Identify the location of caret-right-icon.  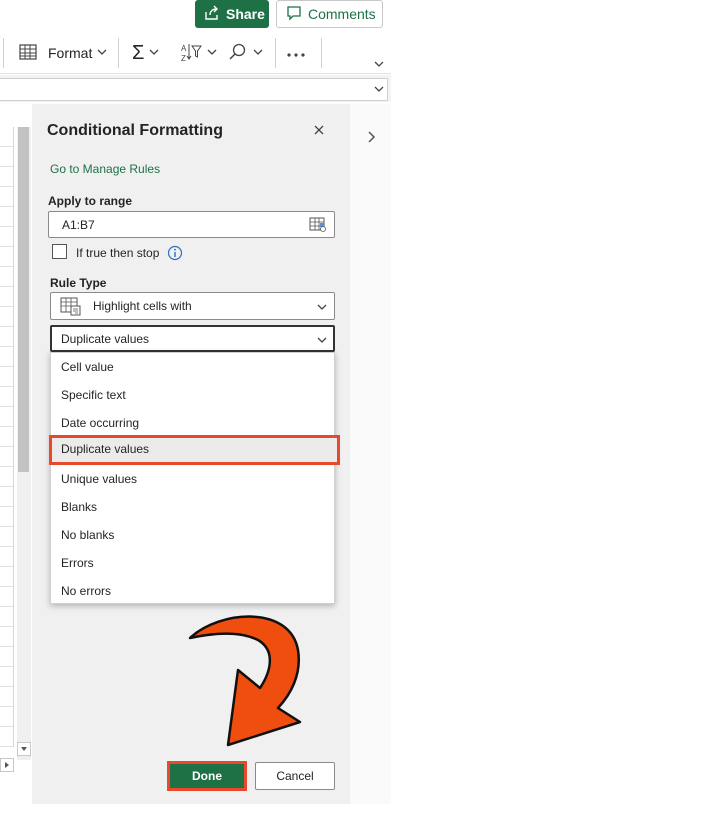
(7, 765).